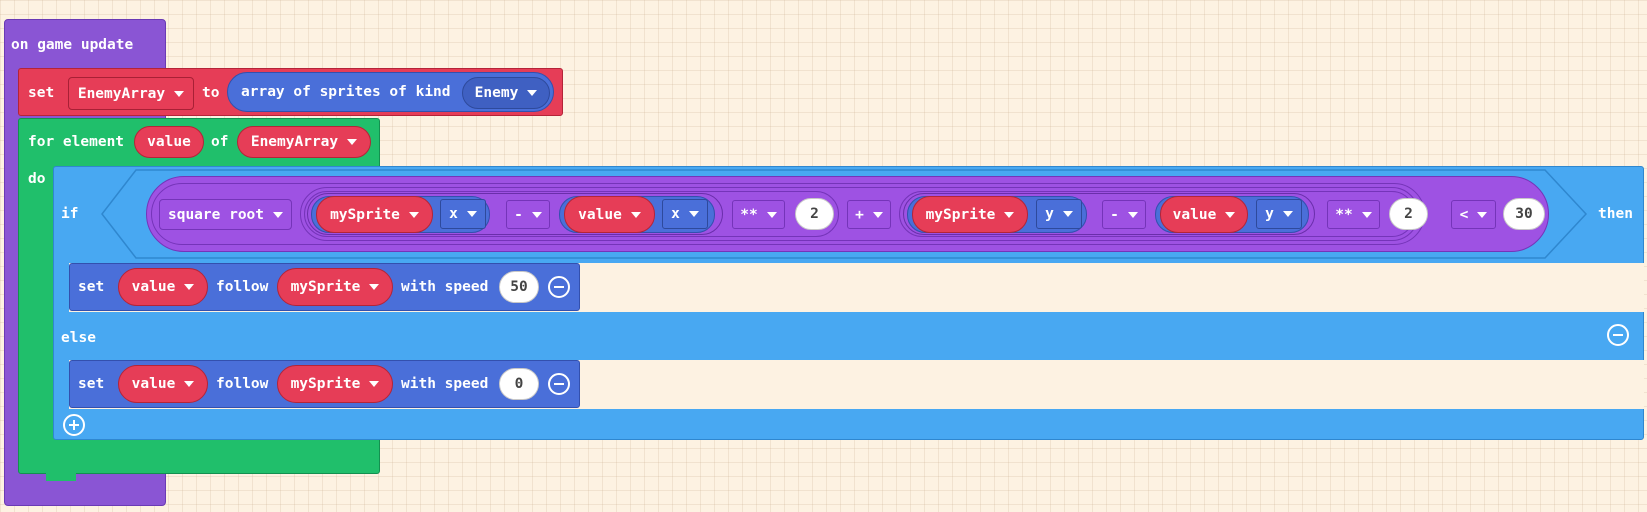 The height and width of the screenshot is (512, 1647). What do you see at coordinates (1464, 214) in the screenshot?
I see `compare-operator-text: <` at bounding box center [1464, 214].